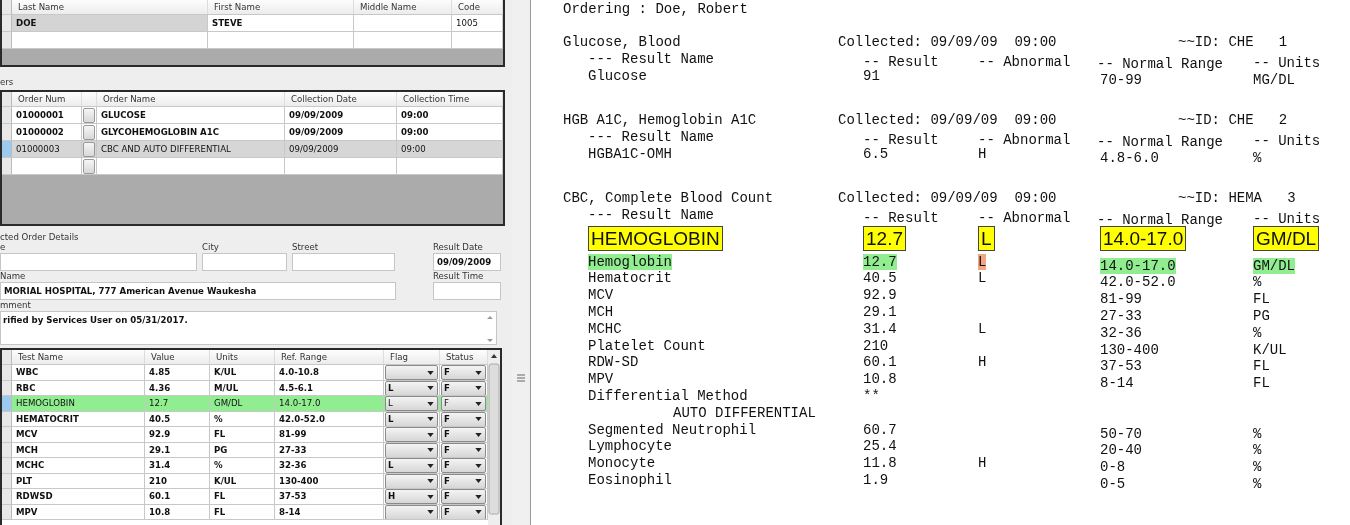 The width and height of the screenshot is (1350, 525). Describe the element at coordinates (1287, 219) in the screenshot. I see `column-heading: -- Units` at that location.